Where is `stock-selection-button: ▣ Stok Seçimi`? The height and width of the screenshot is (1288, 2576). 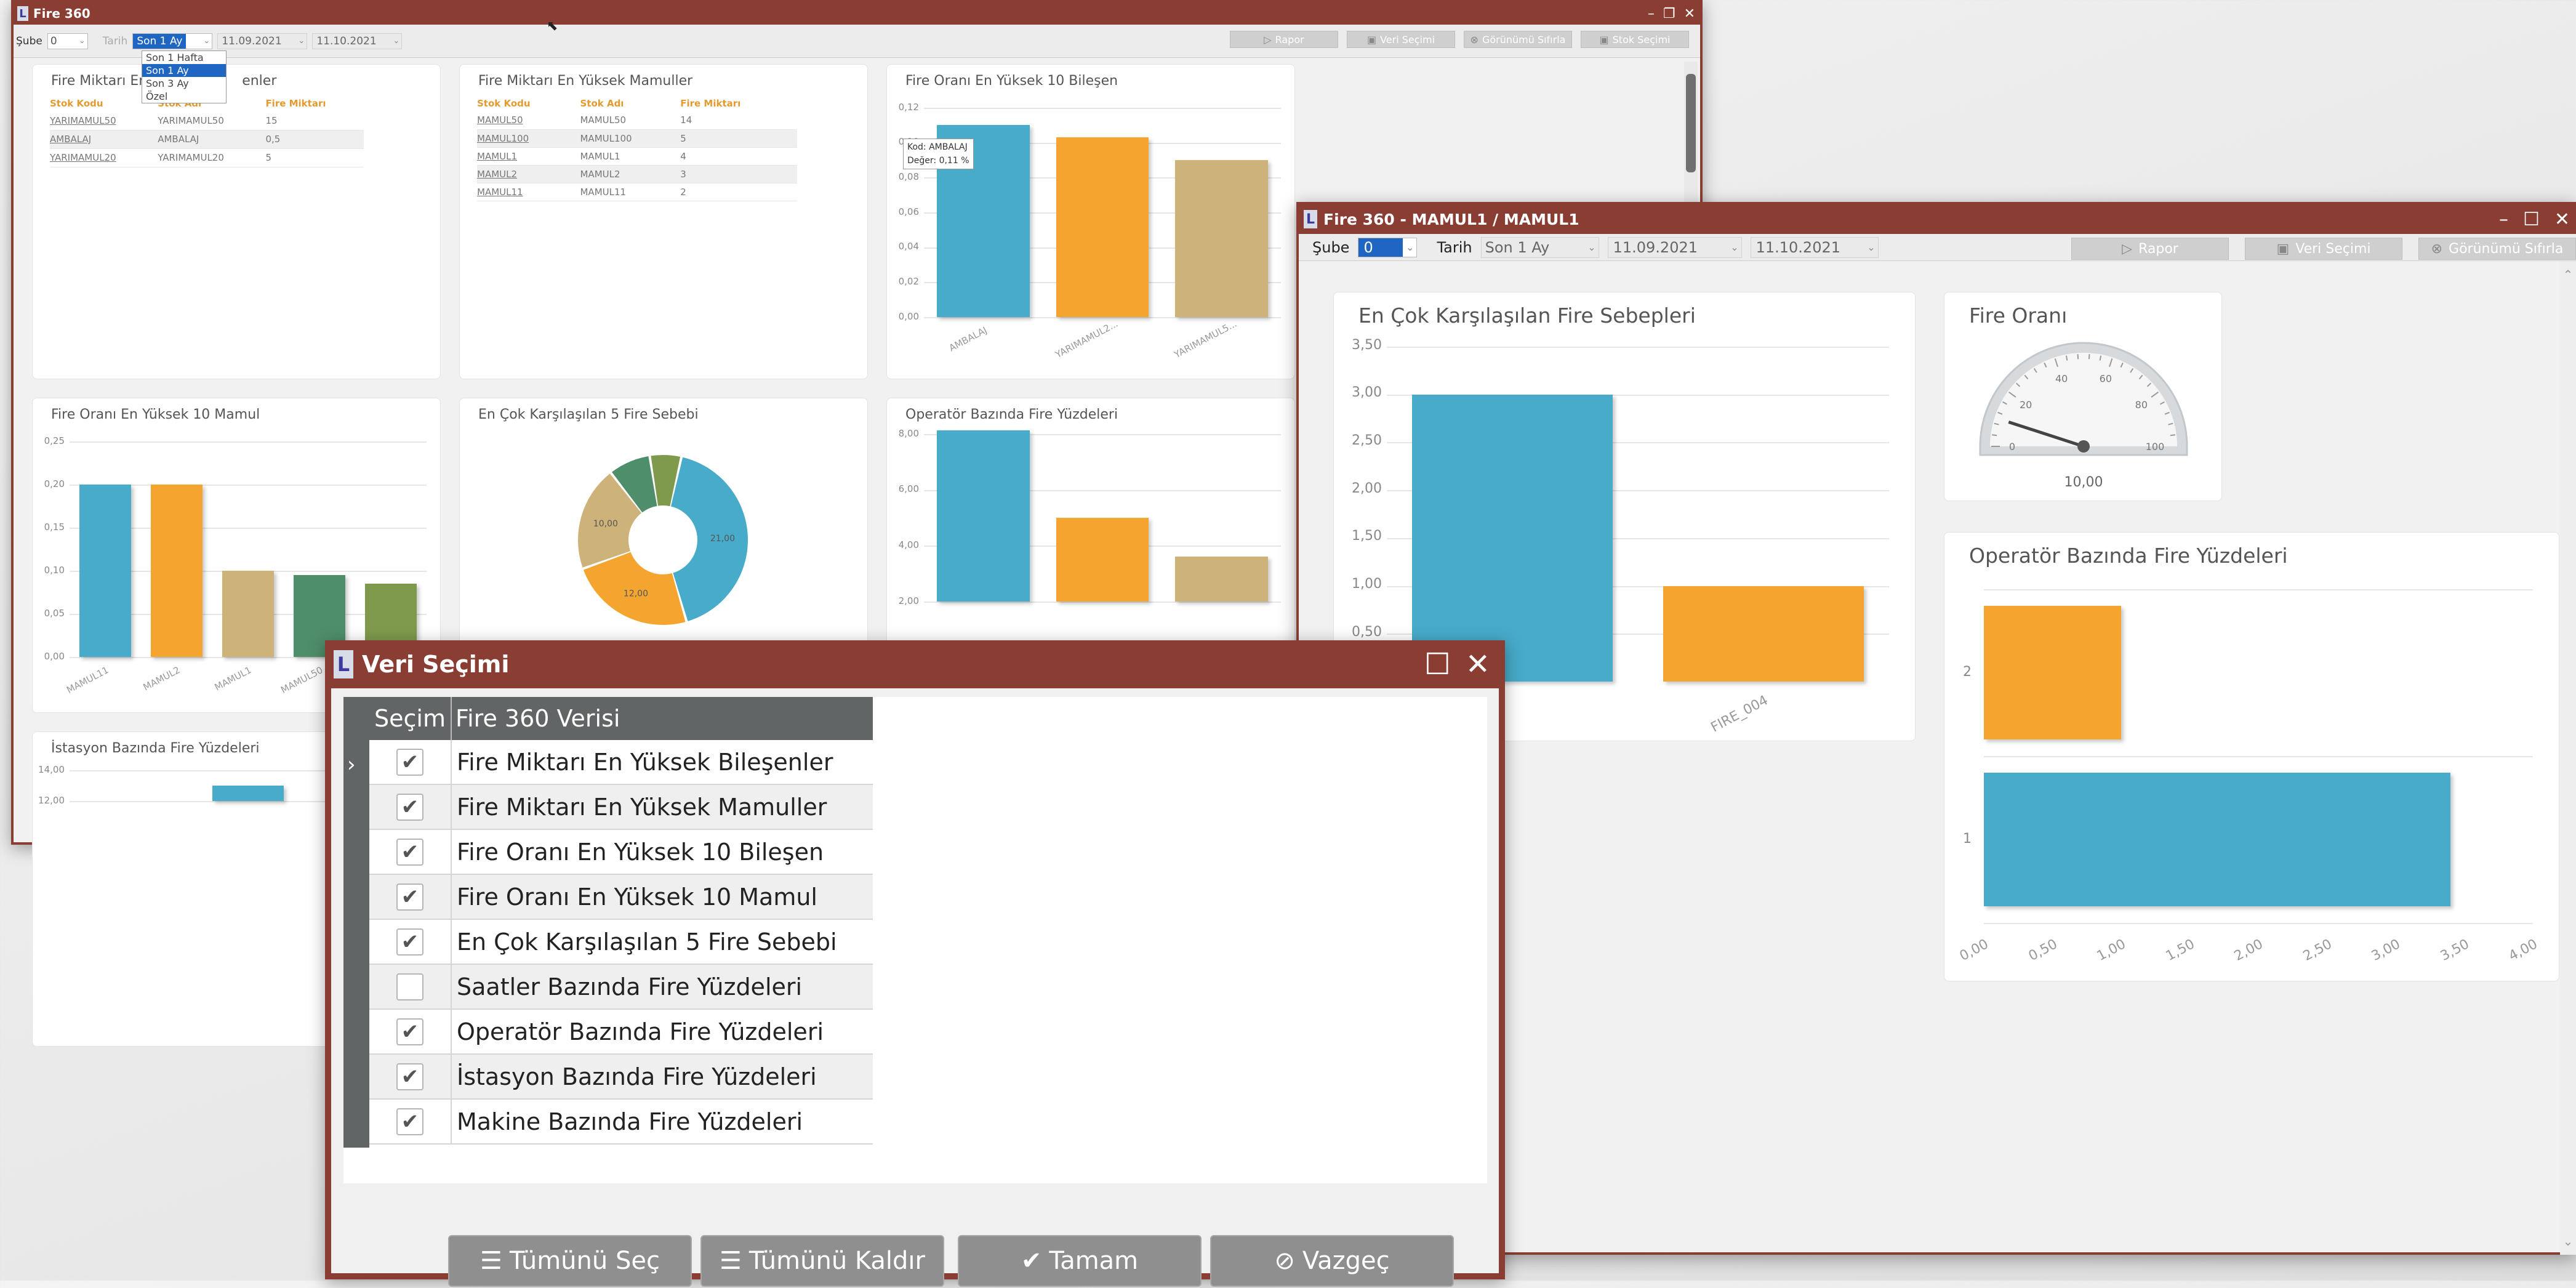
stock-selection-button: ▣ Stok Seçimi is located at coordinates (1635, 39).